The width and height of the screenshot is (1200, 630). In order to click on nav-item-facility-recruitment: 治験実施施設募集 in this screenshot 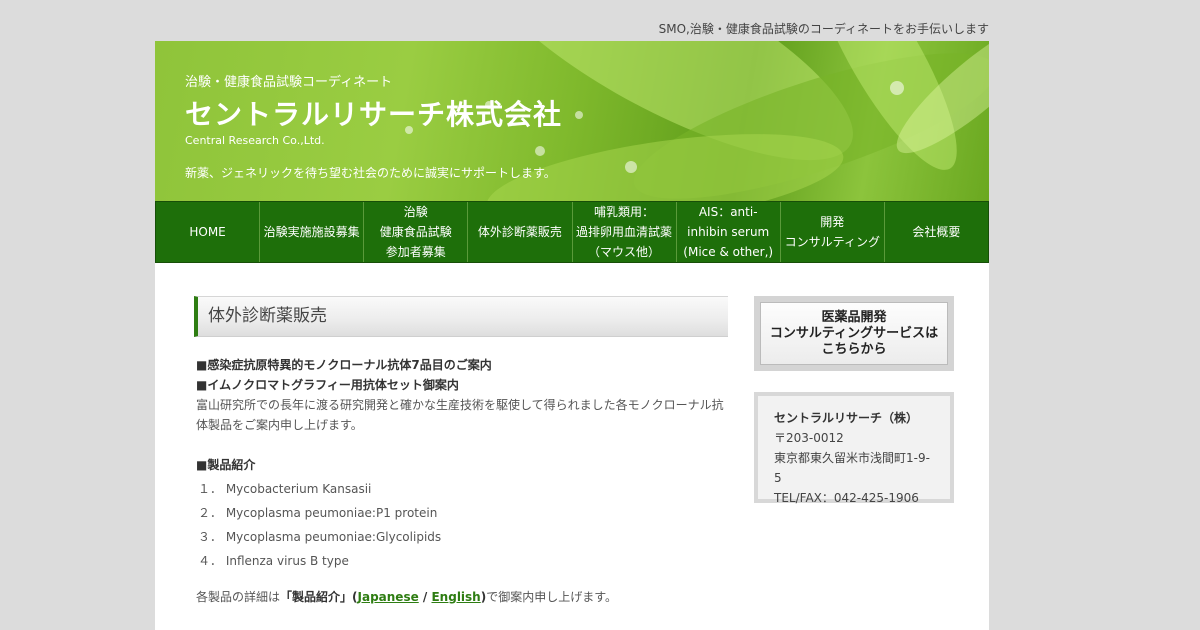, I will do `click(312, 232)`.